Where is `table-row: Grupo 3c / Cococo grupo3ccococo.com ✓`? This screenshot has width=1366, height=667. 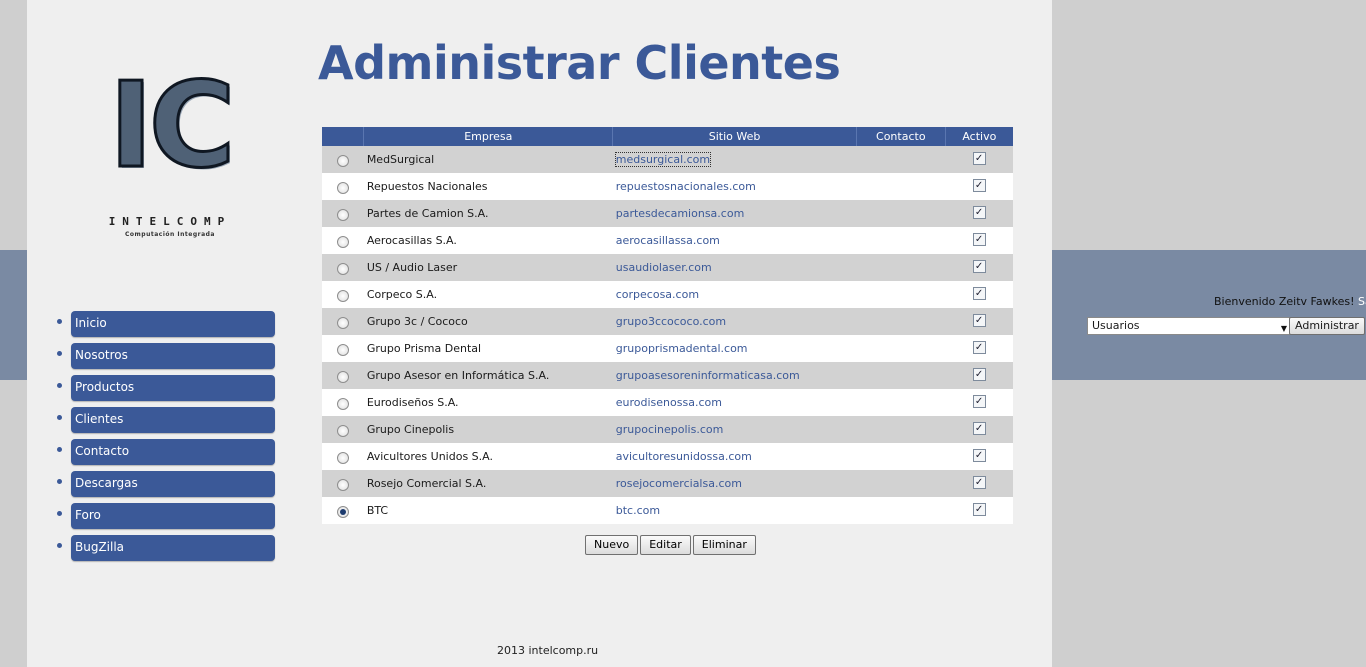
table-row: Grupo 3c / Cococo grupo3ccococo.com ✓ is located at coordinates (667, 321).